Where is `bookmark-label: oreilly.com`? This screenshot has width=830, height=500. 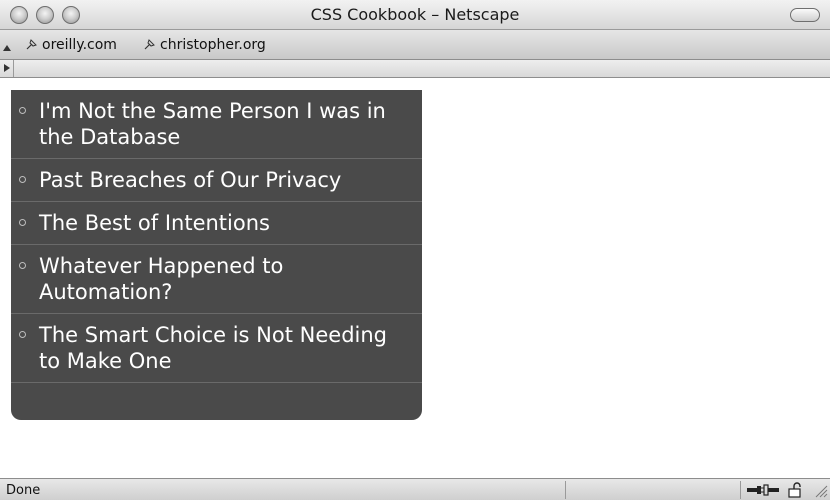 bookmark-label: oreilly.com is located at coordinates (79, 45).